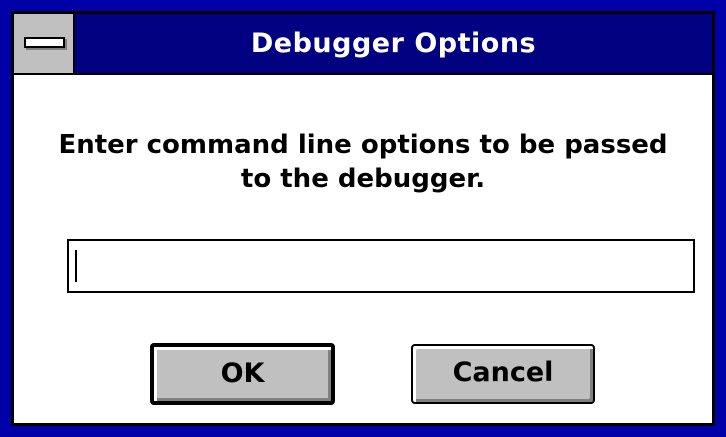 This screenshot has width=726, height=437. I want to click on ok-button-label: OK, so click(242, 373).